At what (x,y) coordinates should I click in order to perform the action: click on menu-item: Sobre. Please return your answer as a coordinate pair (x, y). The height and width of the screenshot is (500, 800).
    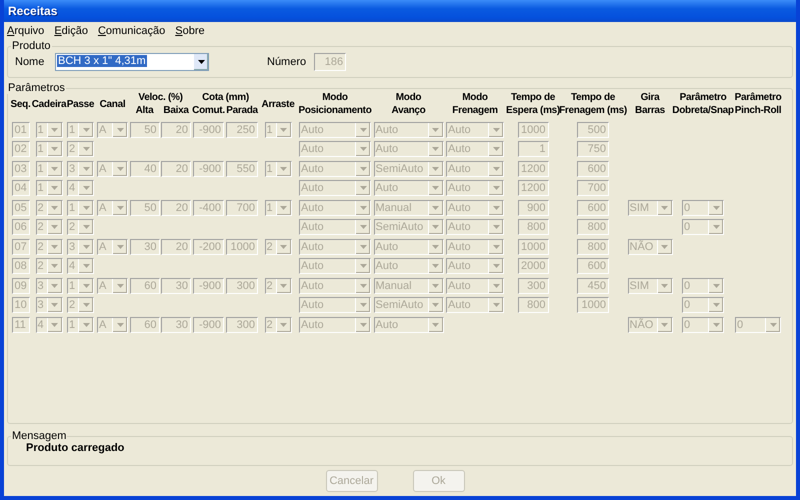
    Looking at the image, I should click on (190, 31).